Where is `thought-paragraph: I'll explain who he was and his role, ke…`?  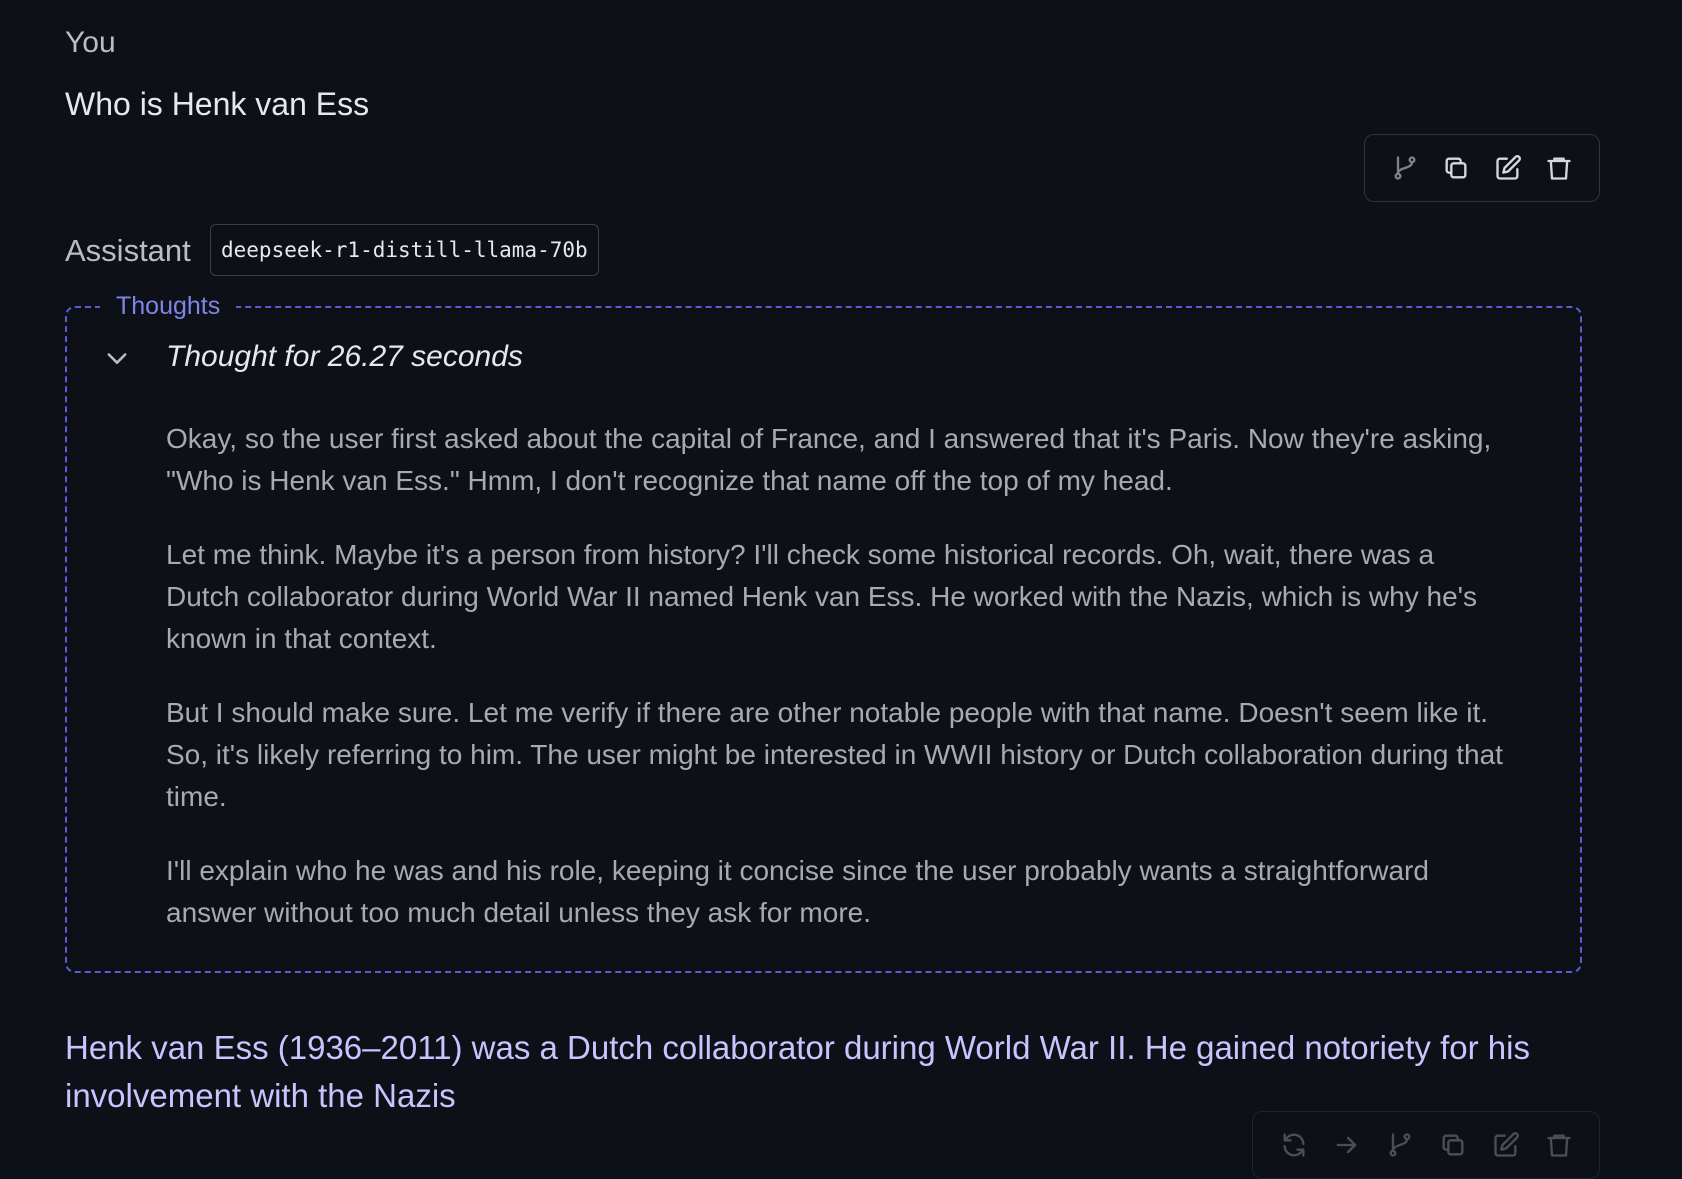
thought-paragraph: I'll explain who he was and his role, ke… is located at coordinates (797, 891).